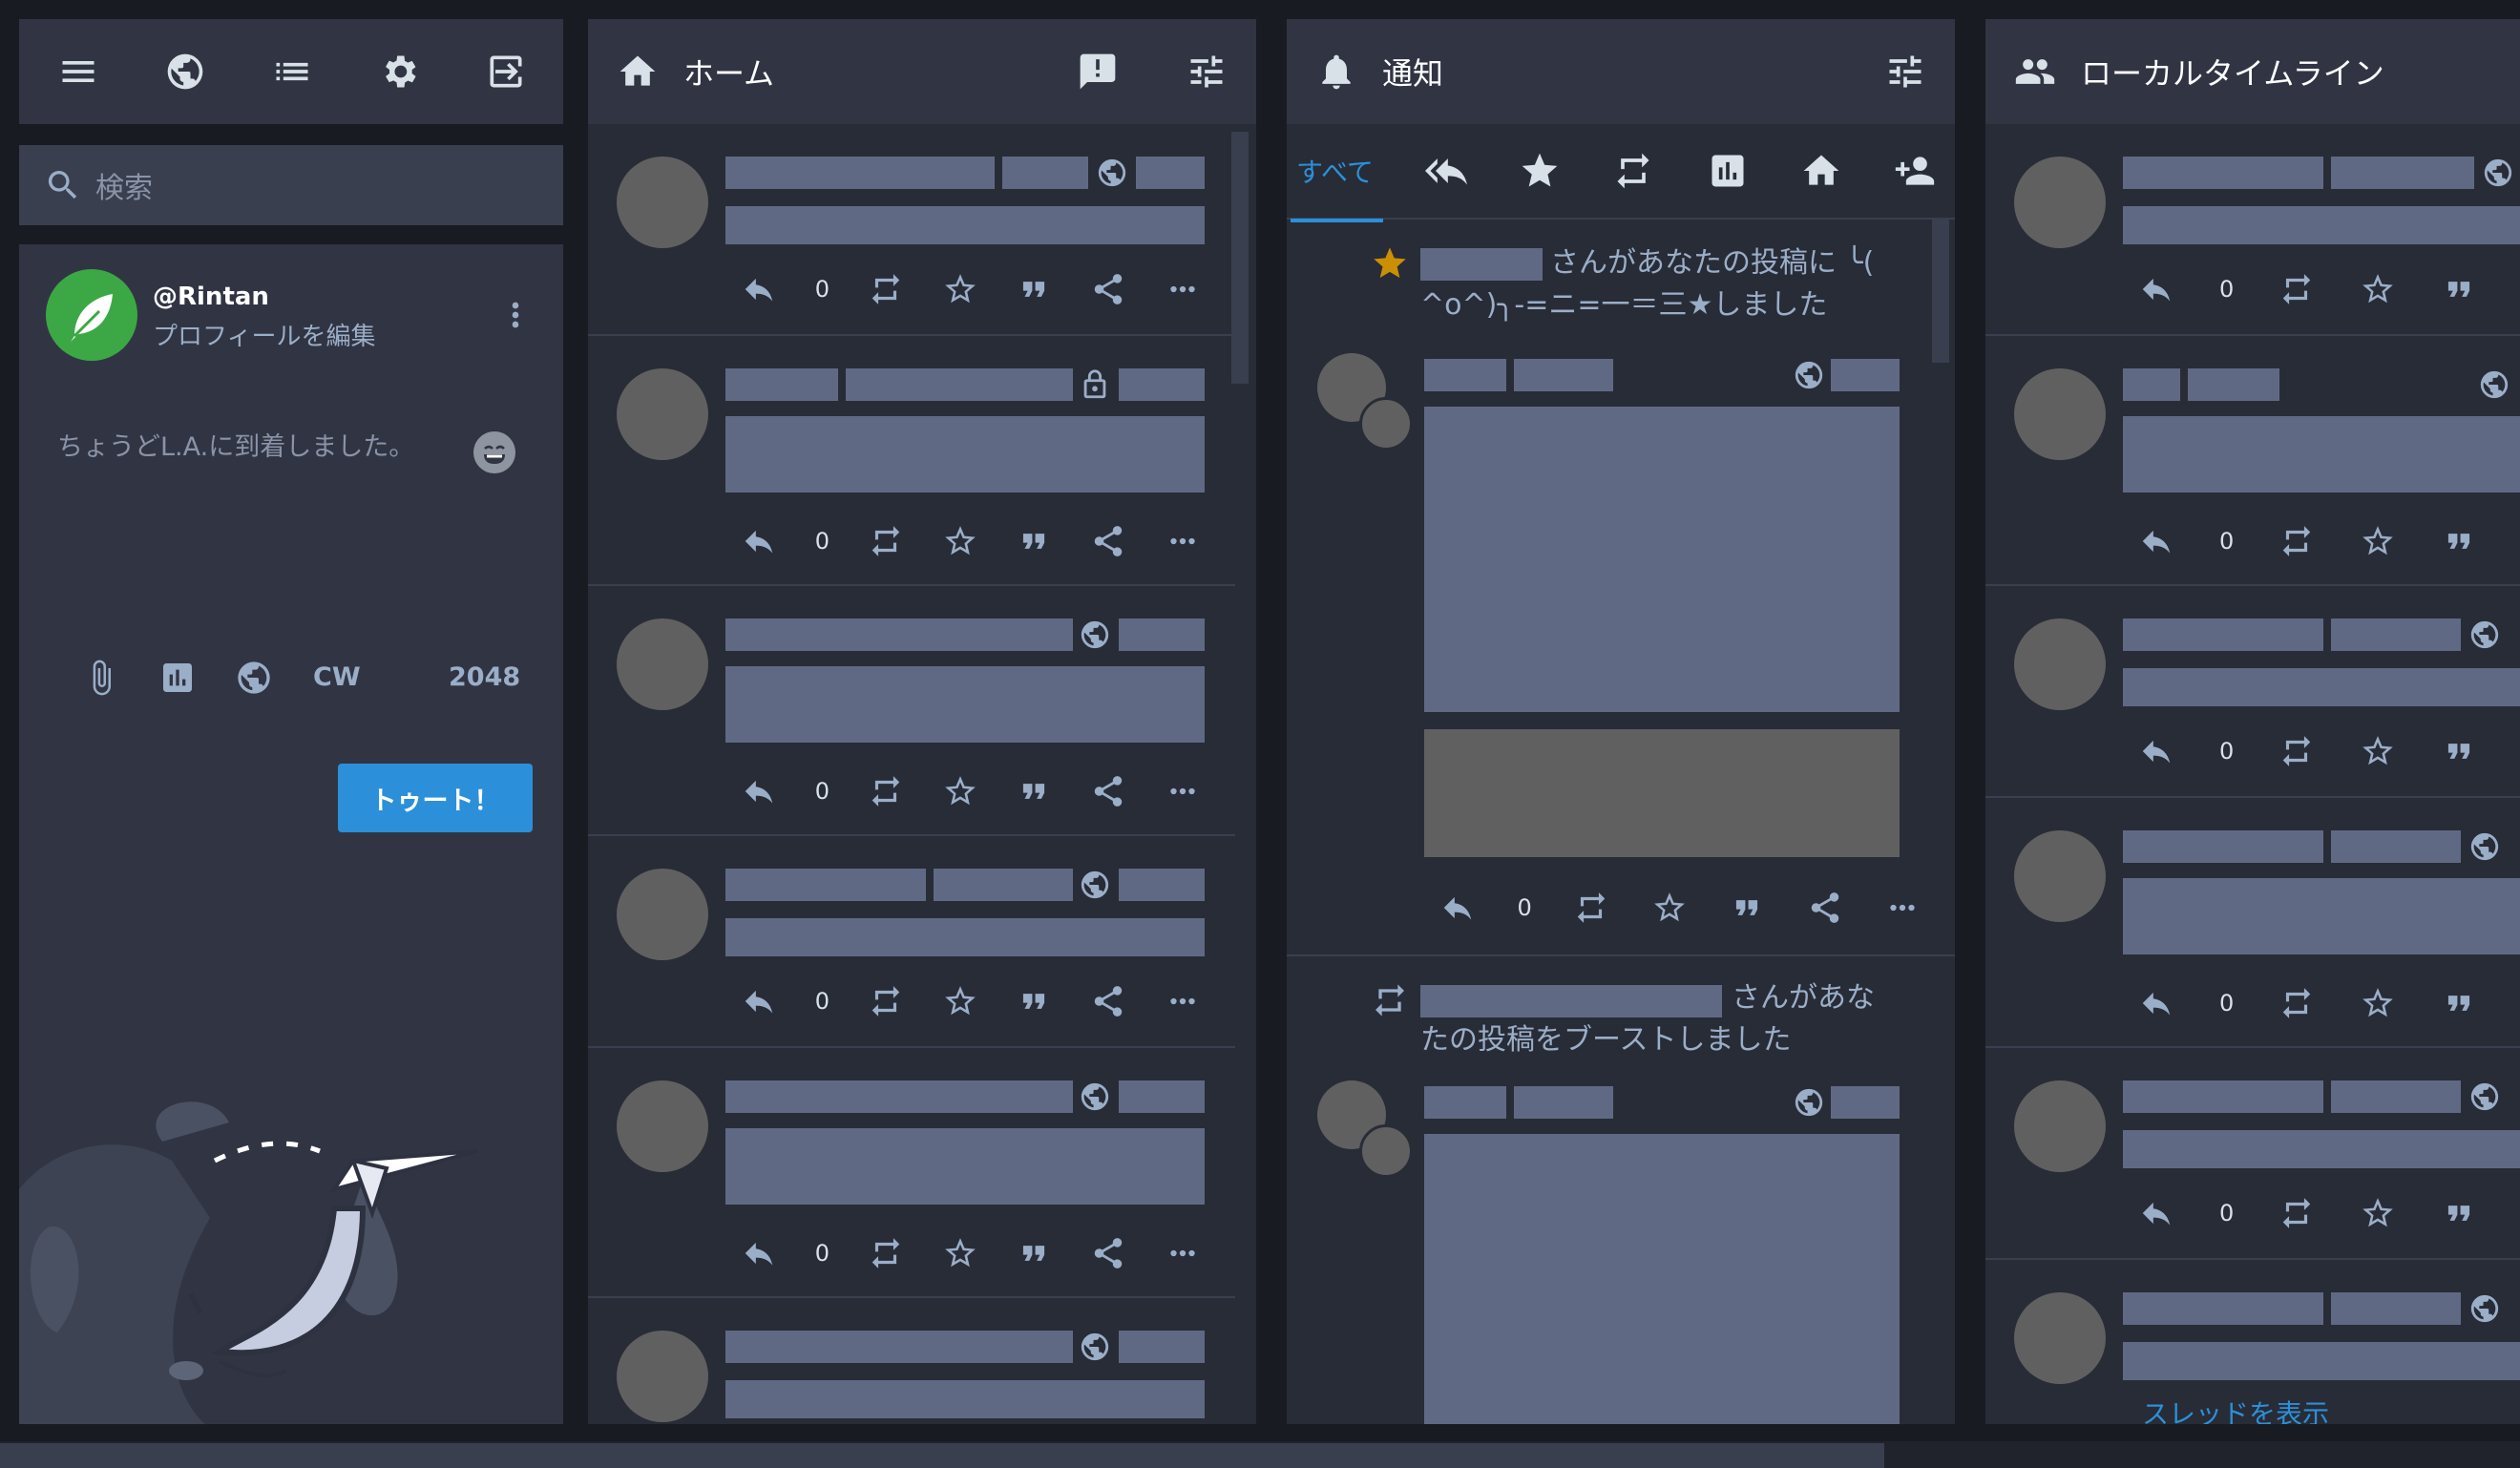 The image size is (2520, 1468). Describe the element at coordinates (2236, 1409) in the screenshot. I see `show-thread-link: スレッドを表示` at that location.